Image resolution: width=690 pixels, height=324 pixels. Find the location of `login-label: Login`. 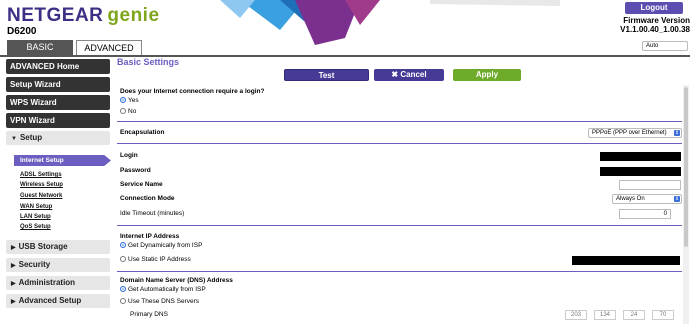

login-label: Login is located at coordinates (129, 155).